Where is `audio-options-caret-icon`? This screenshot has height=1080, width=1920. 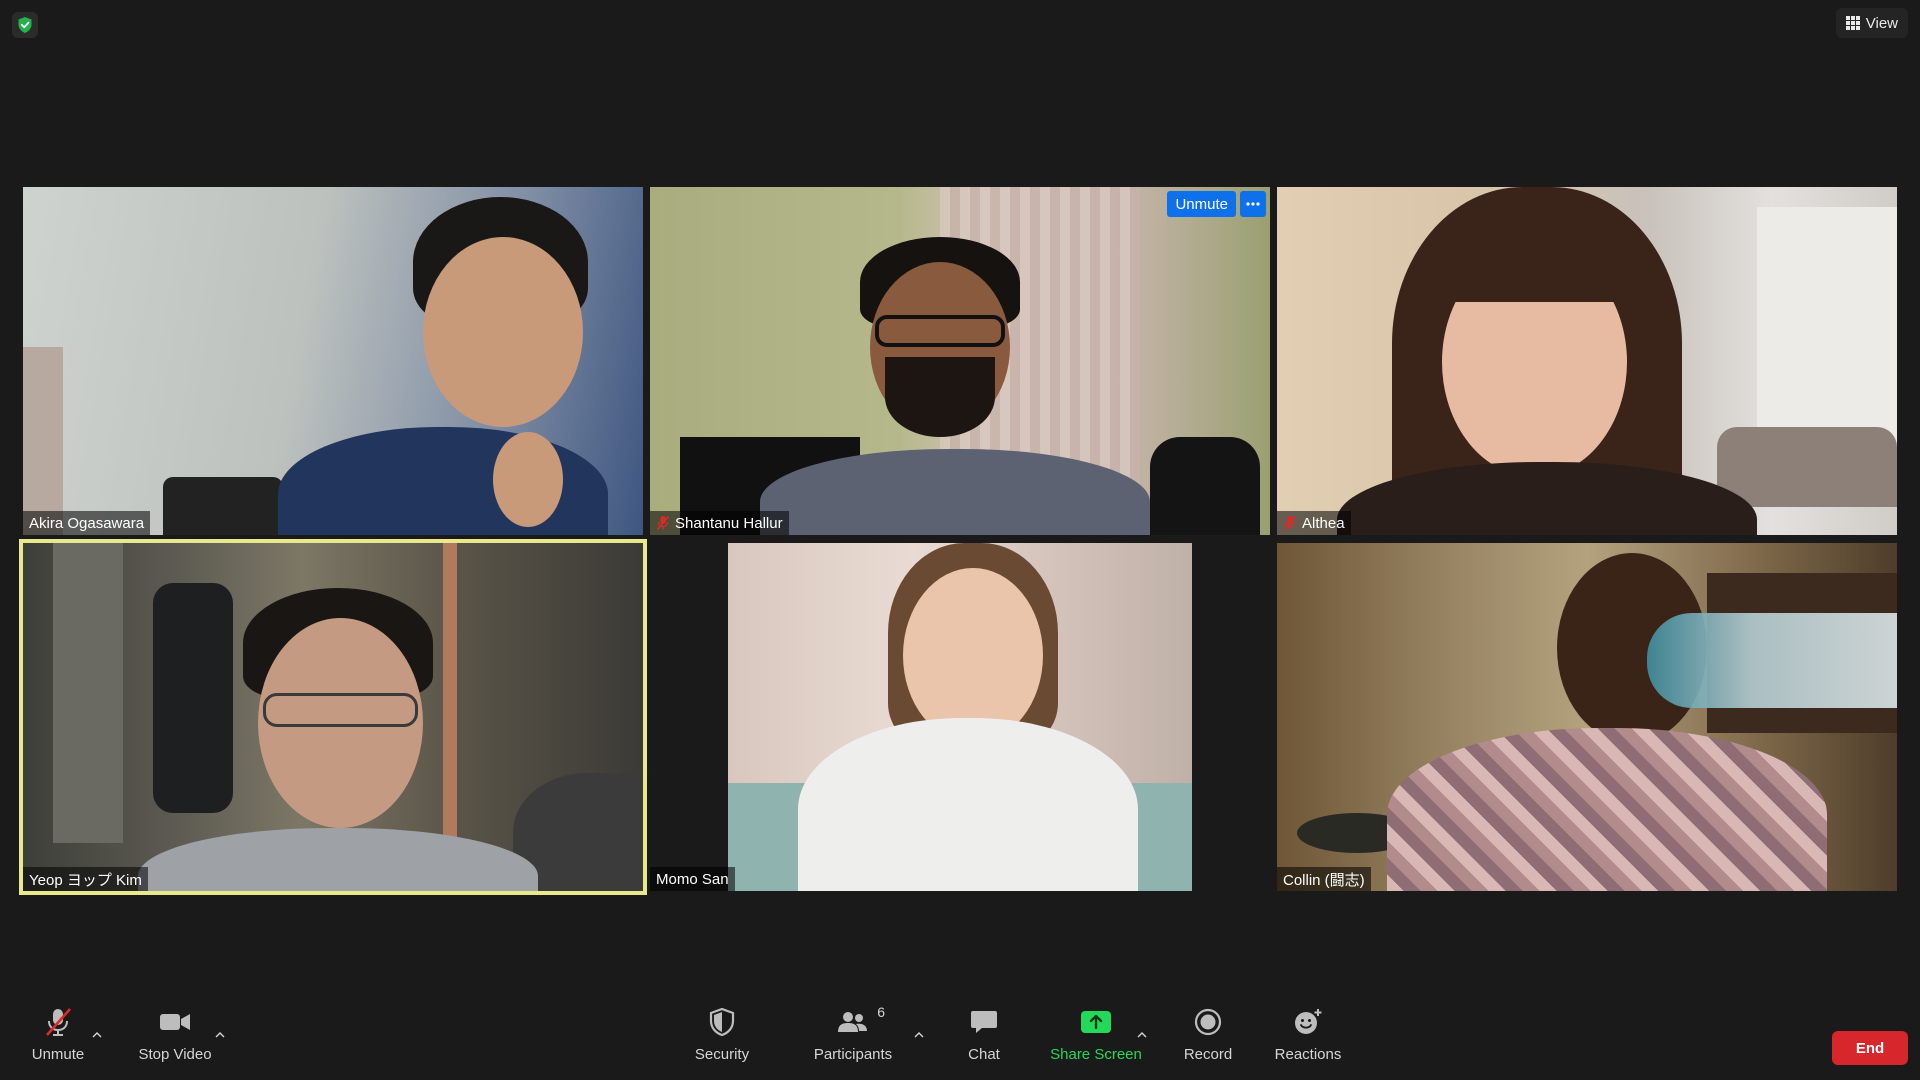 audio-options-caret-icon is located at coordinates (97, 1035).